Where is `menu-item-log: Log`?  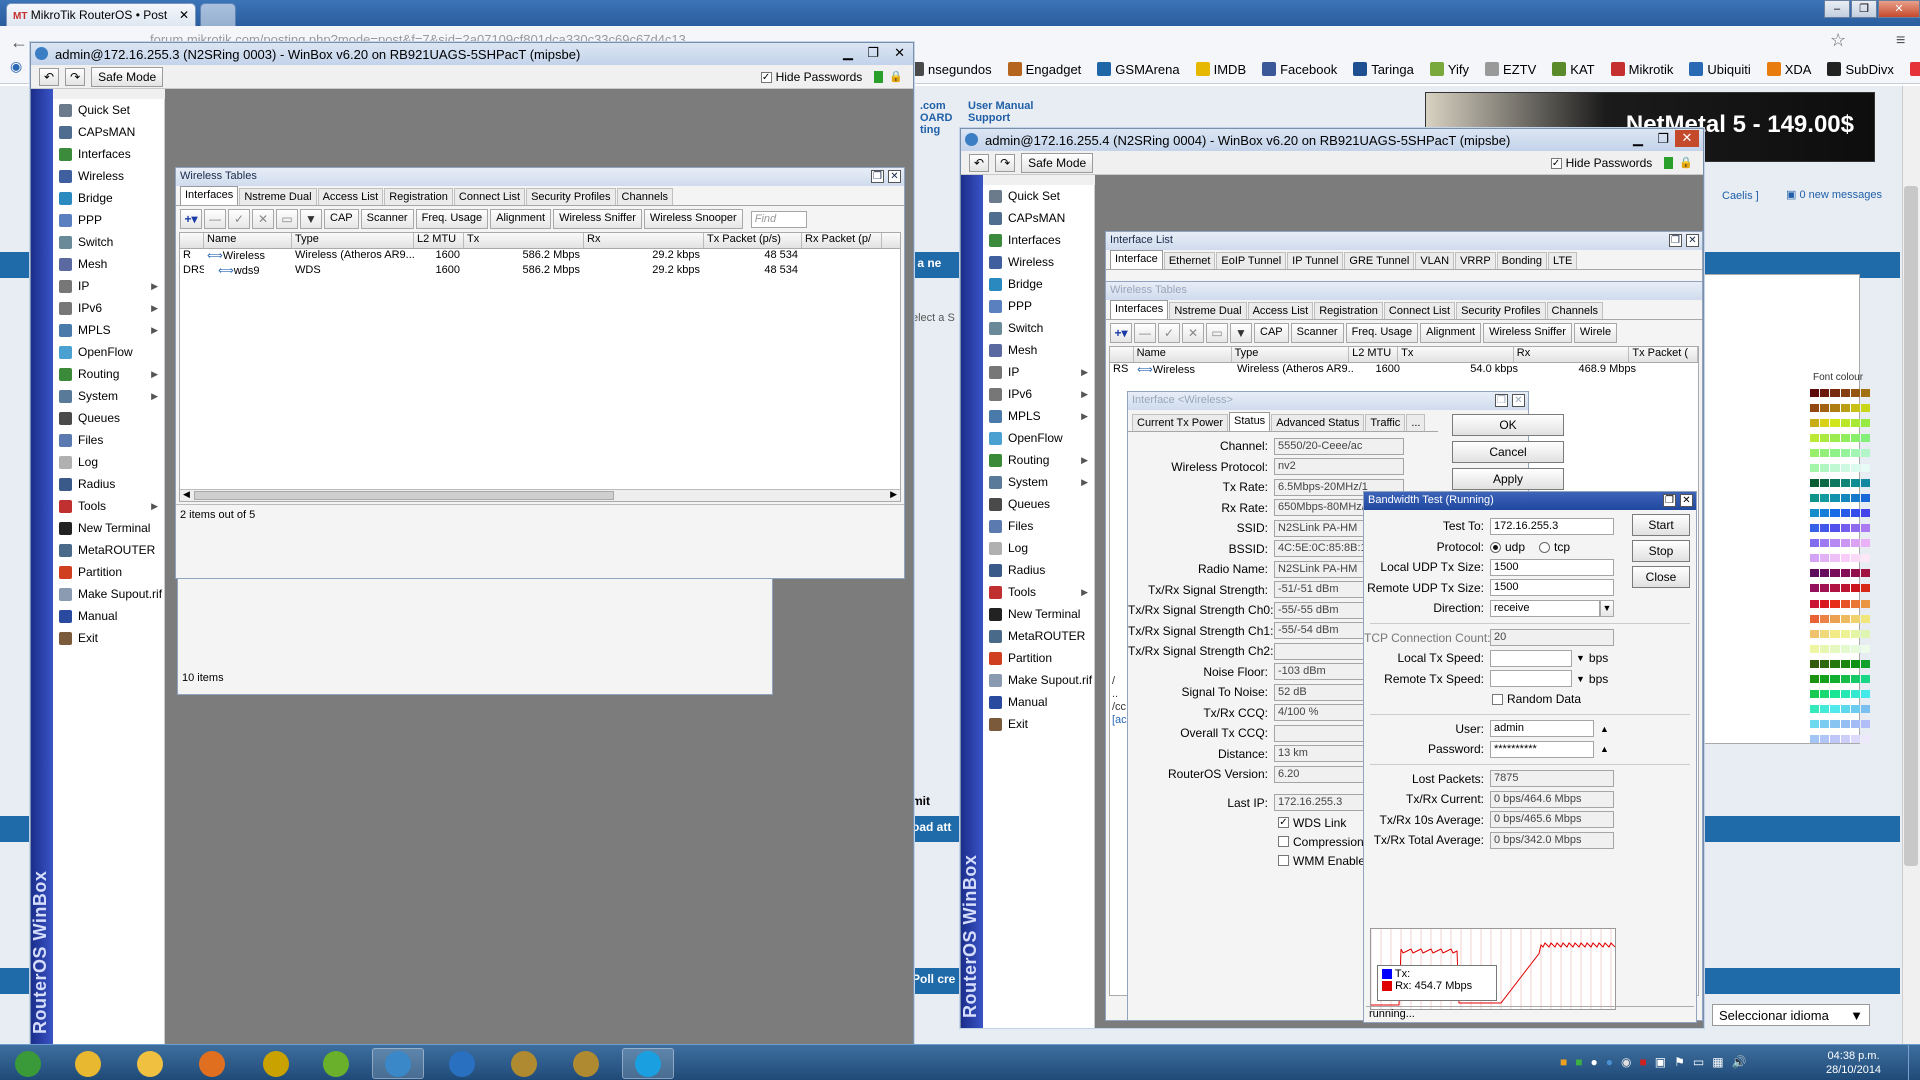 menu-item-log: Log is located at coordinates (108, 462).